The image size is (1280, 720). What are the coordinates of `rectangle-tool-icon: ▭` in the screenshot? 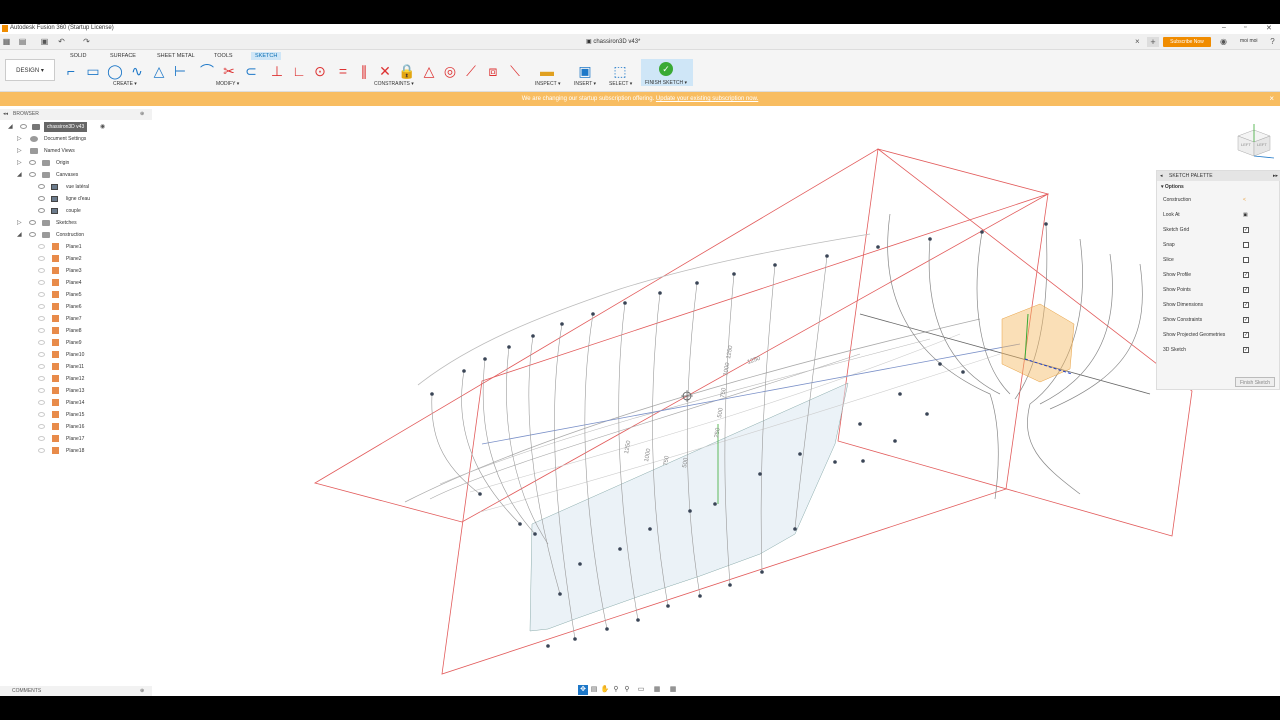 It's located at (93, 71).